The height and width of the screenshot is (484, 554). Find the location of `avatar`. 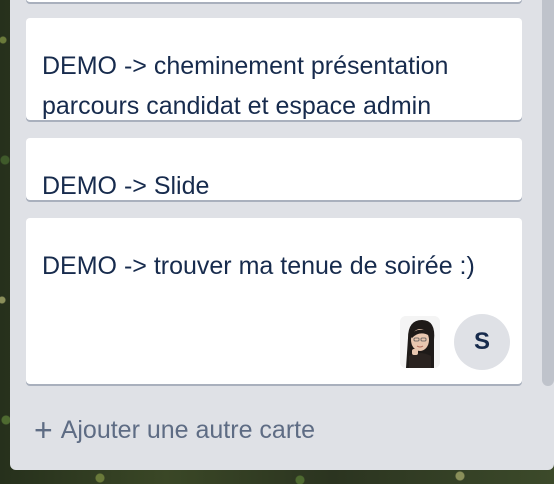

avatar is located at coordinates (420, 342).